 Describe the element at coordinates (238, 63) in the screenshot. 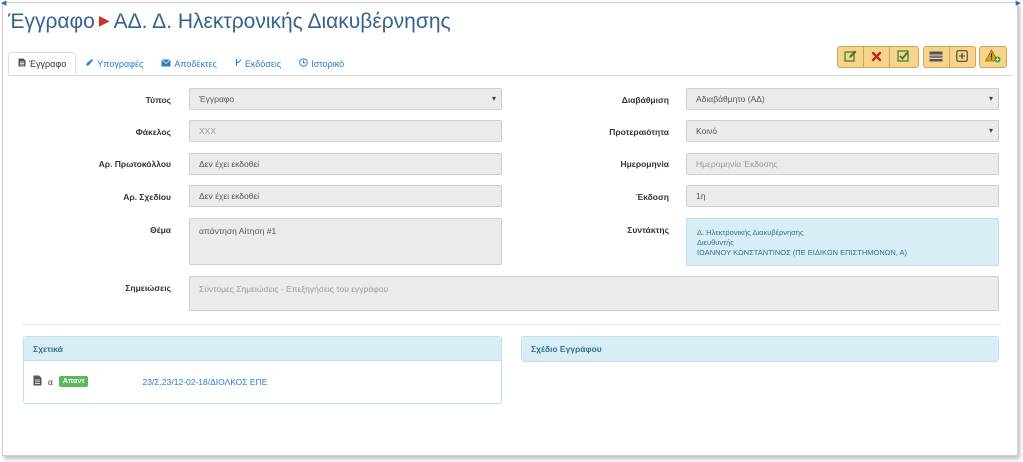

I see `branch-icon` at that location.